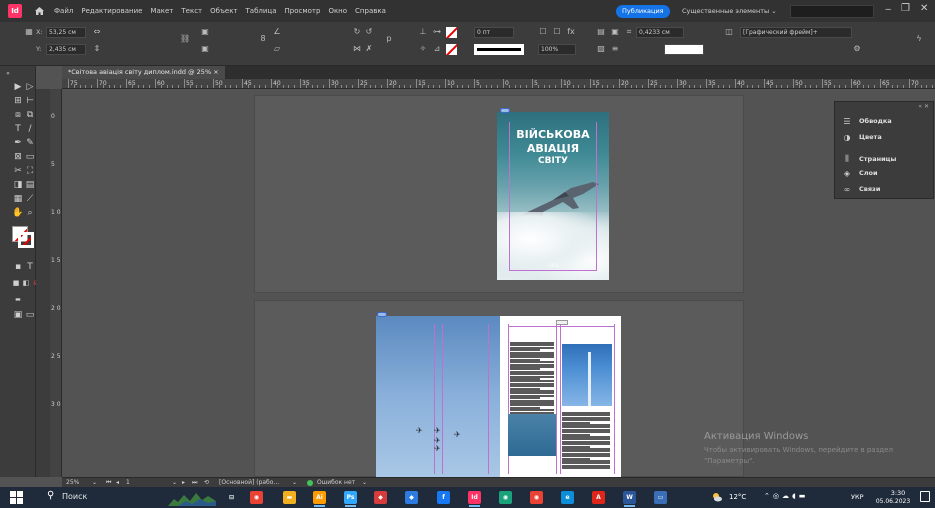  What do you see at coordinates (923, 106) in the screenshot?
I see `collapse-panels-icon: « ✕` at bounding box center [923, 106].